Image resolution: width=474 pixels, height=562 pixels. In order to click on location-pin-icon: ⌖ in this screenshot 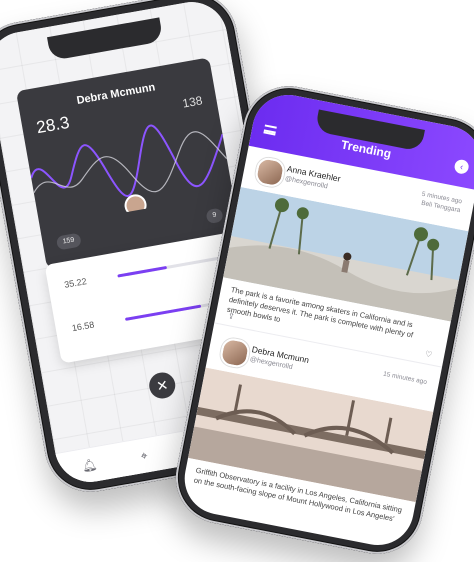, I will do `click(144, 456)`.